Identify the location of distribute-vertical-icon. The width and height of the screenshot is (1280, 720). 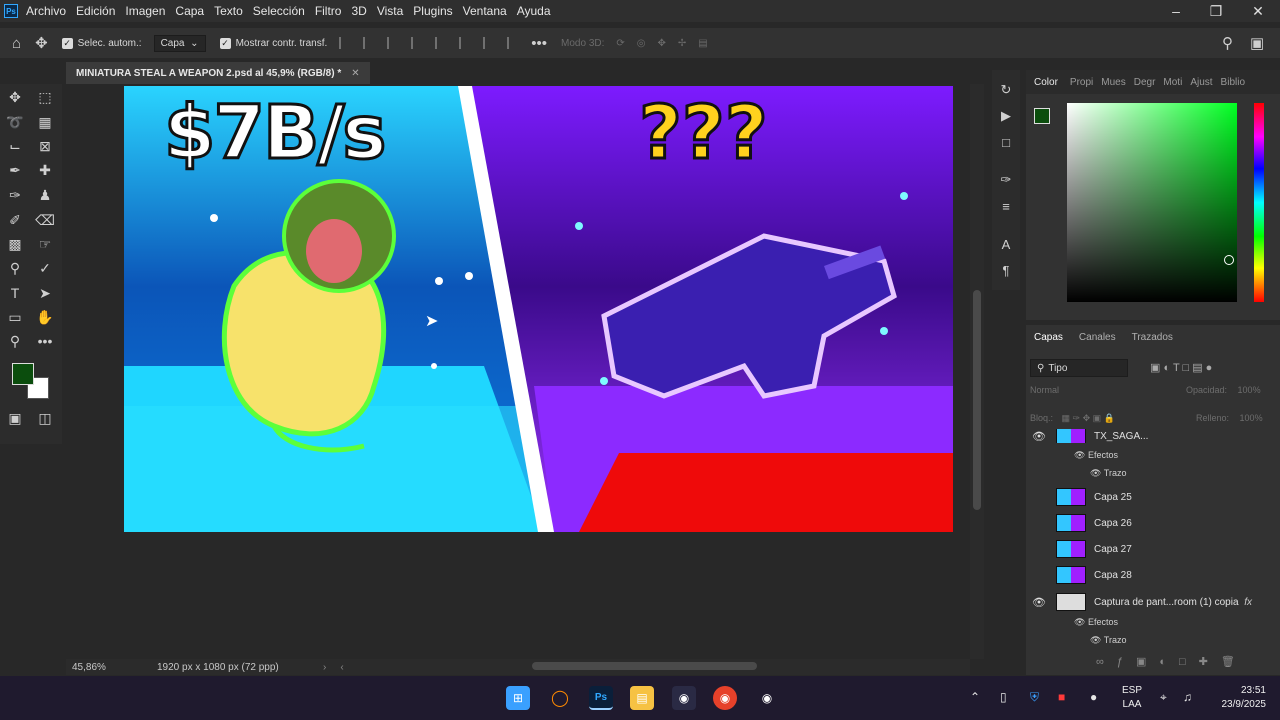
(514, 43).